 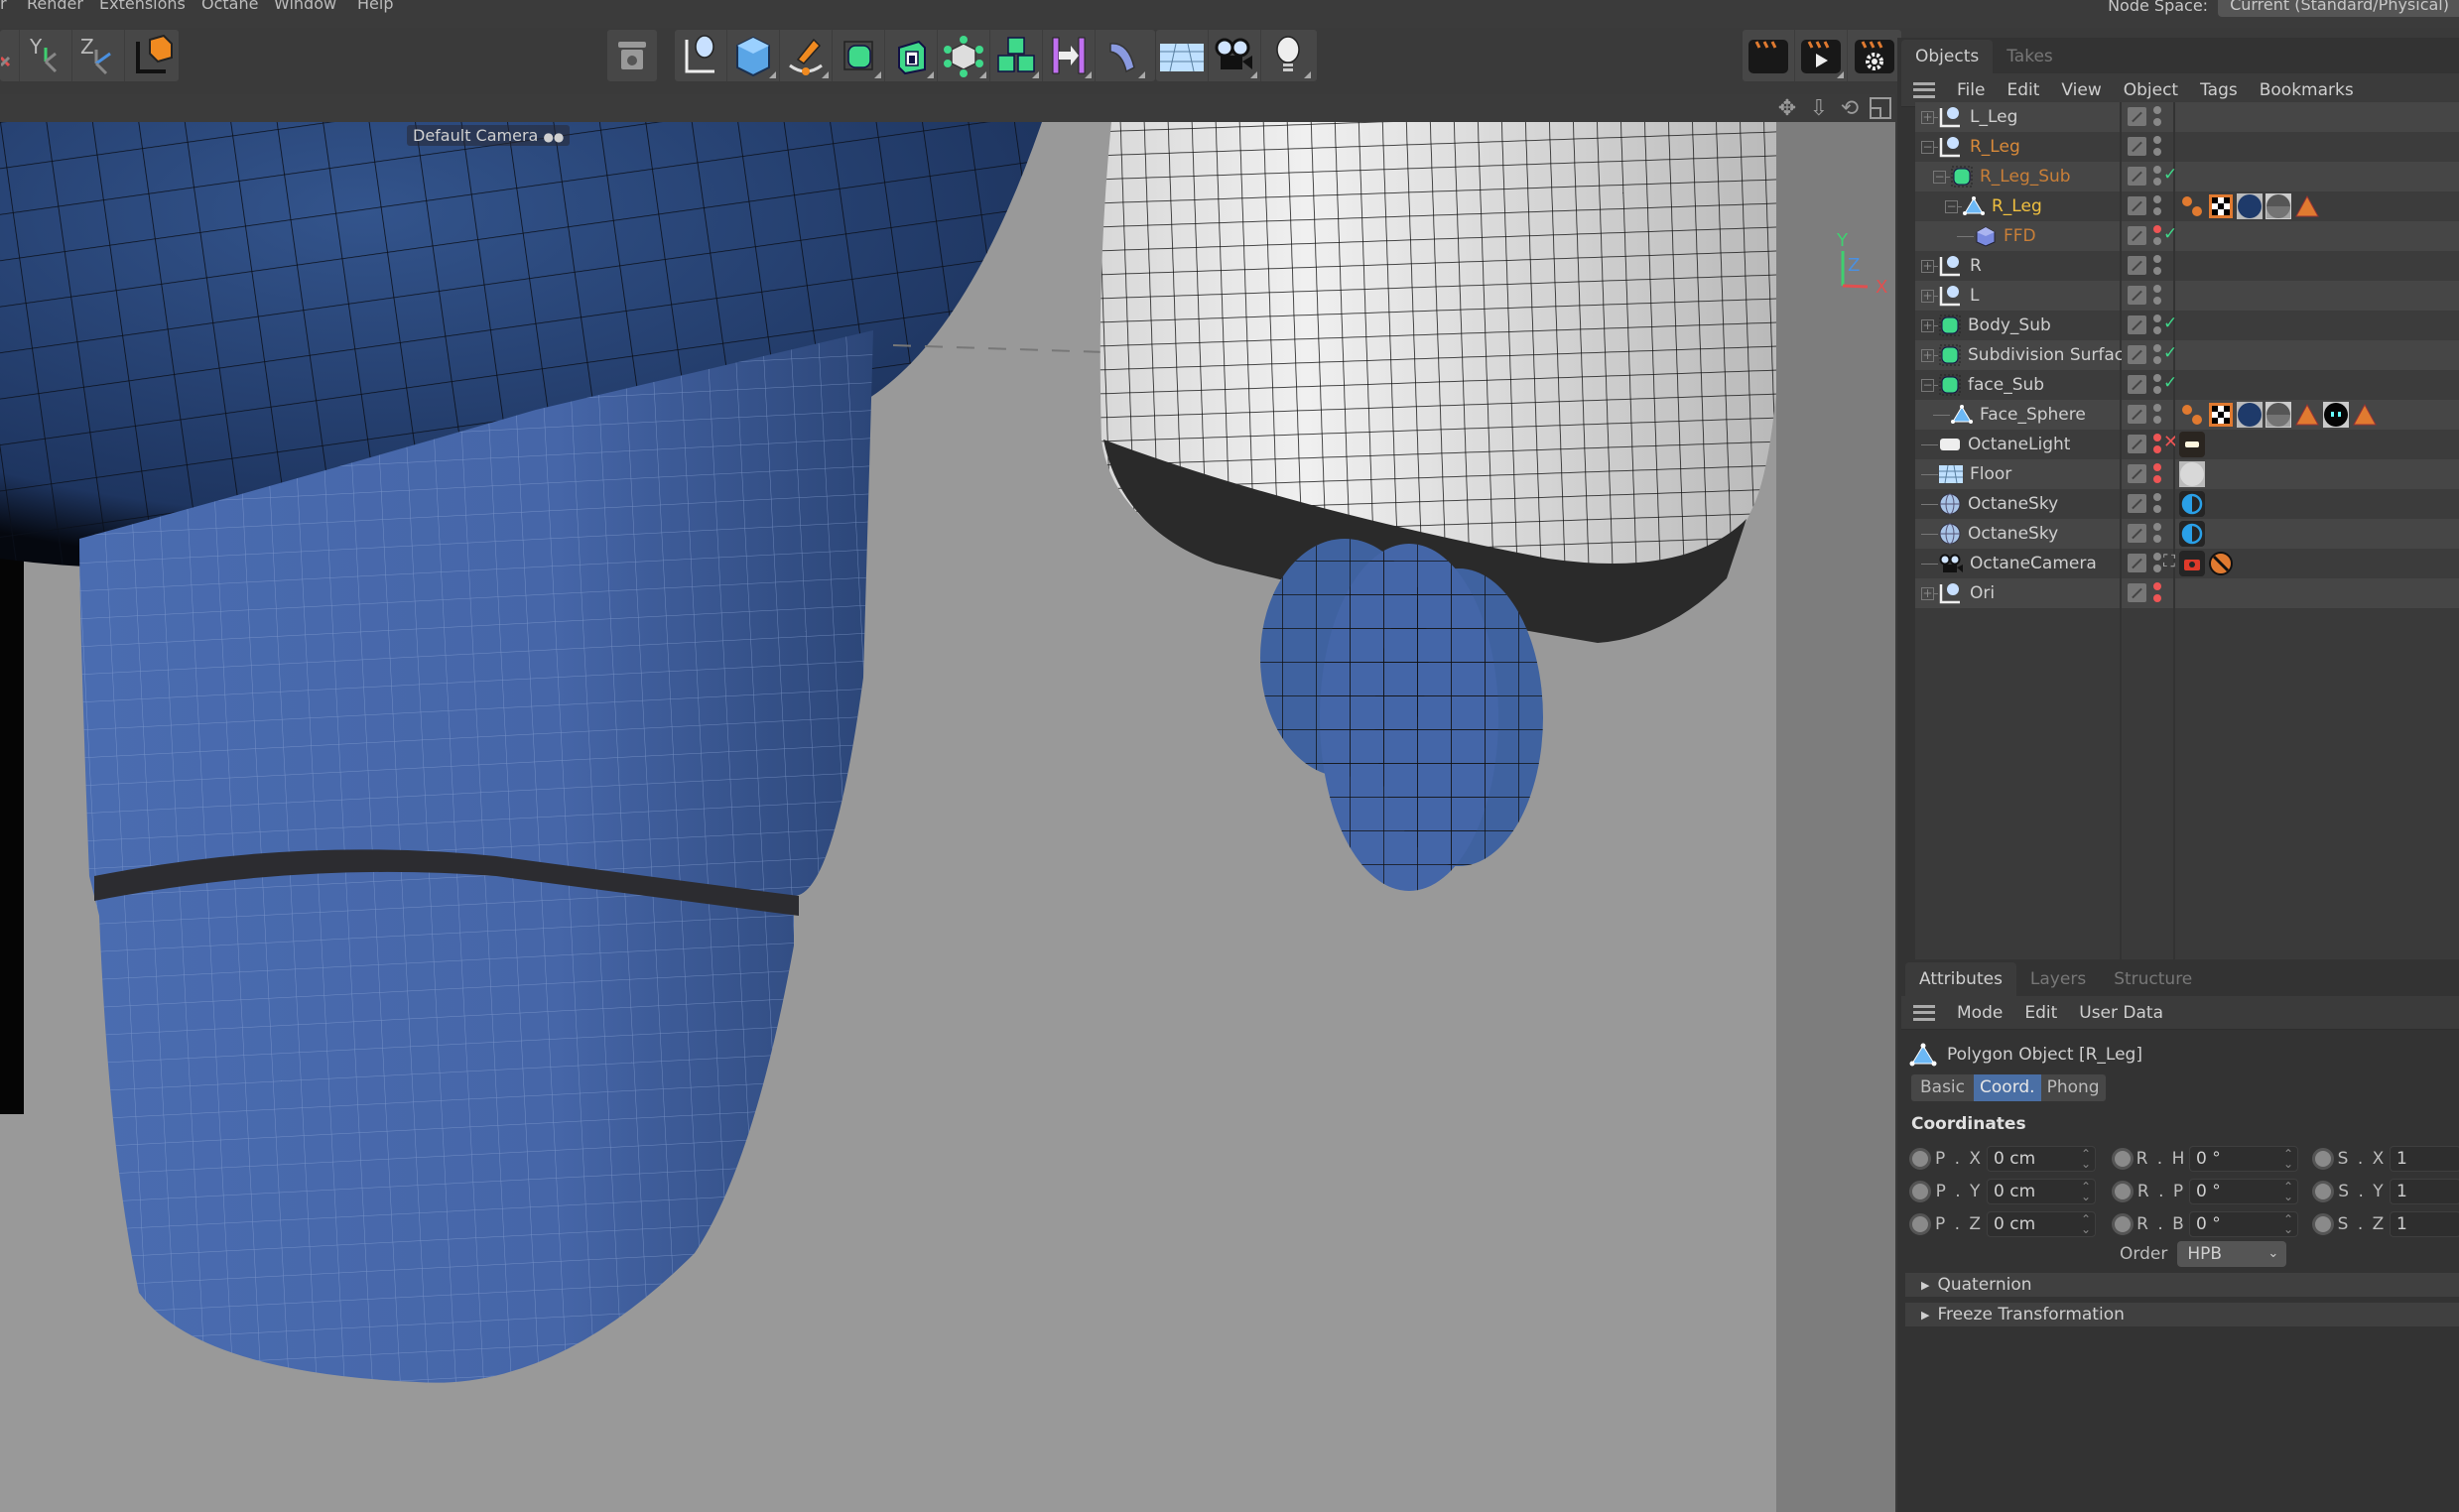 I want to click on objects-menu-view: View, so click(x=2081, y=90).